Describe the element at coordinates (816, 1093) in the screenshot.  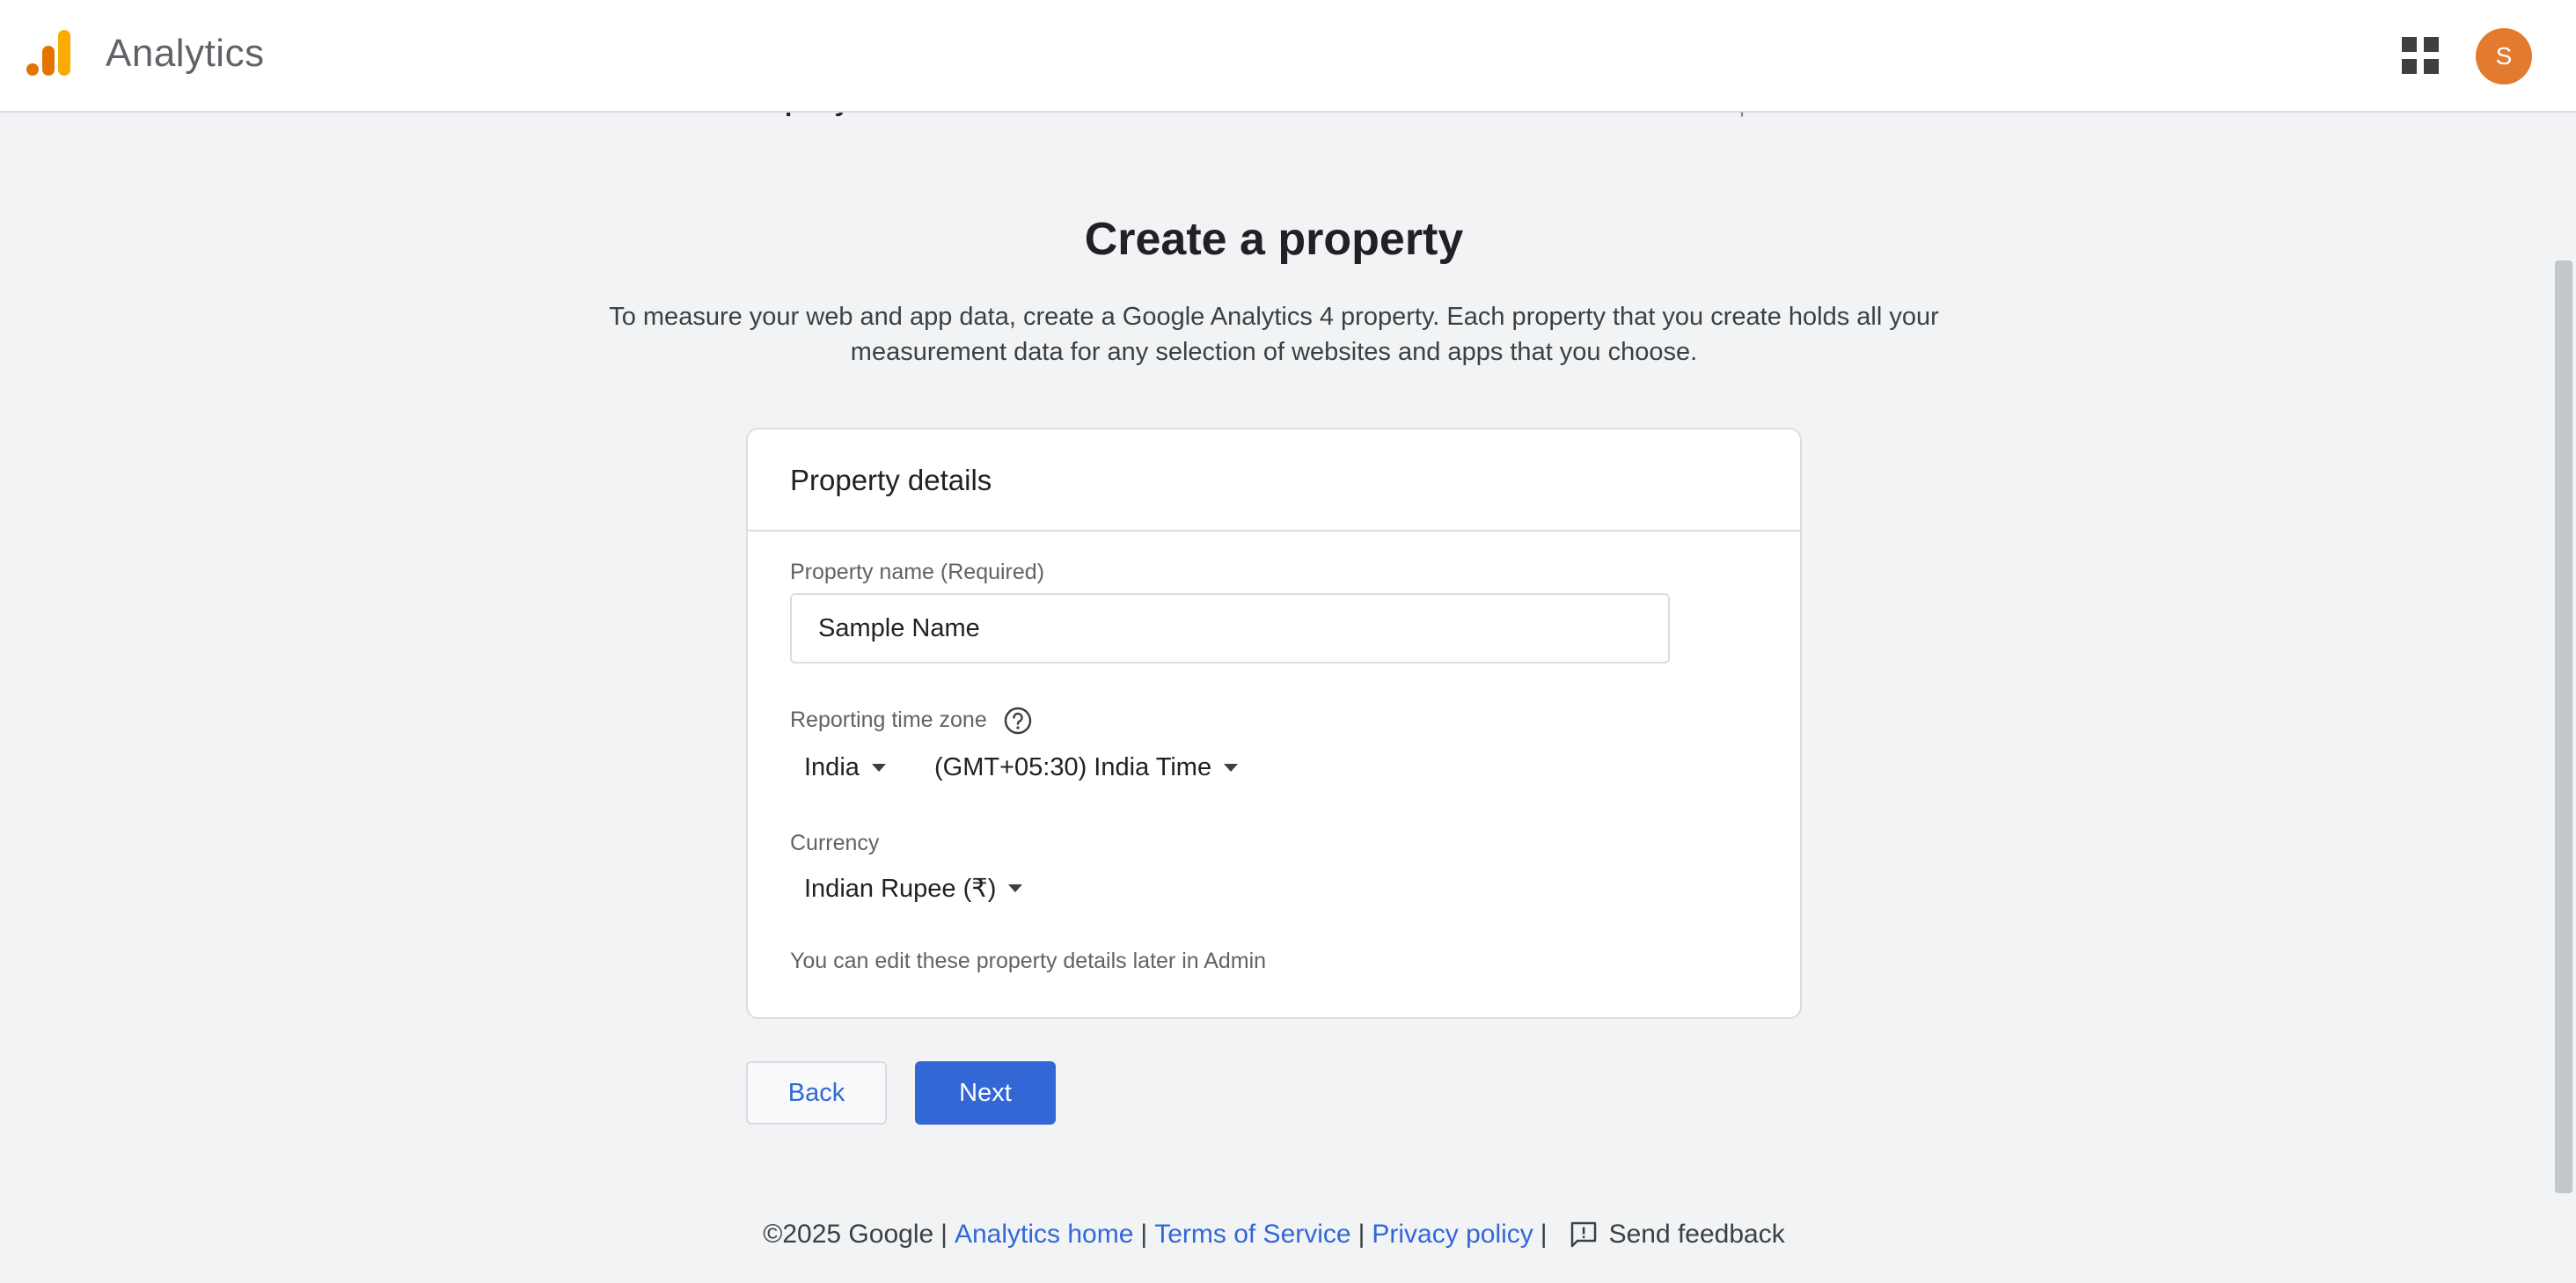
I see `back-button: Back` at that location.